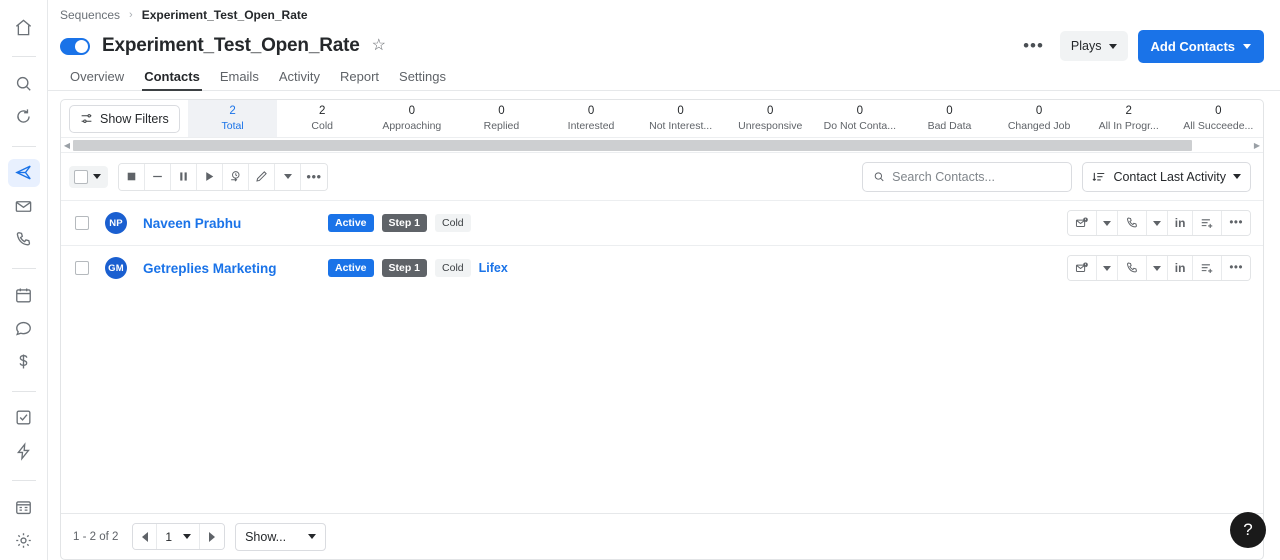 The height and width of the screenshot is (560, 1280). What do you see at coordinates (24, 27) in the screenshot?
I see `home-icon` at bounding box center [24, 27].